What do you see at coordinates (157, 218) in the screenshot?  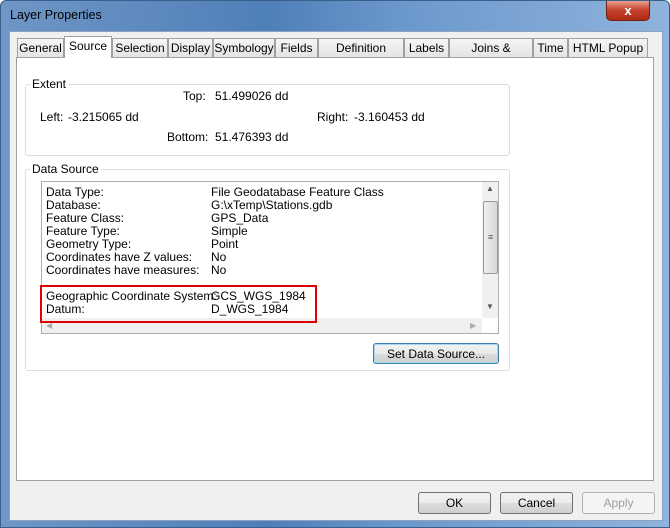 I see `list-item: Feature Class: GPS_Data` at bounding box center [157, 218].